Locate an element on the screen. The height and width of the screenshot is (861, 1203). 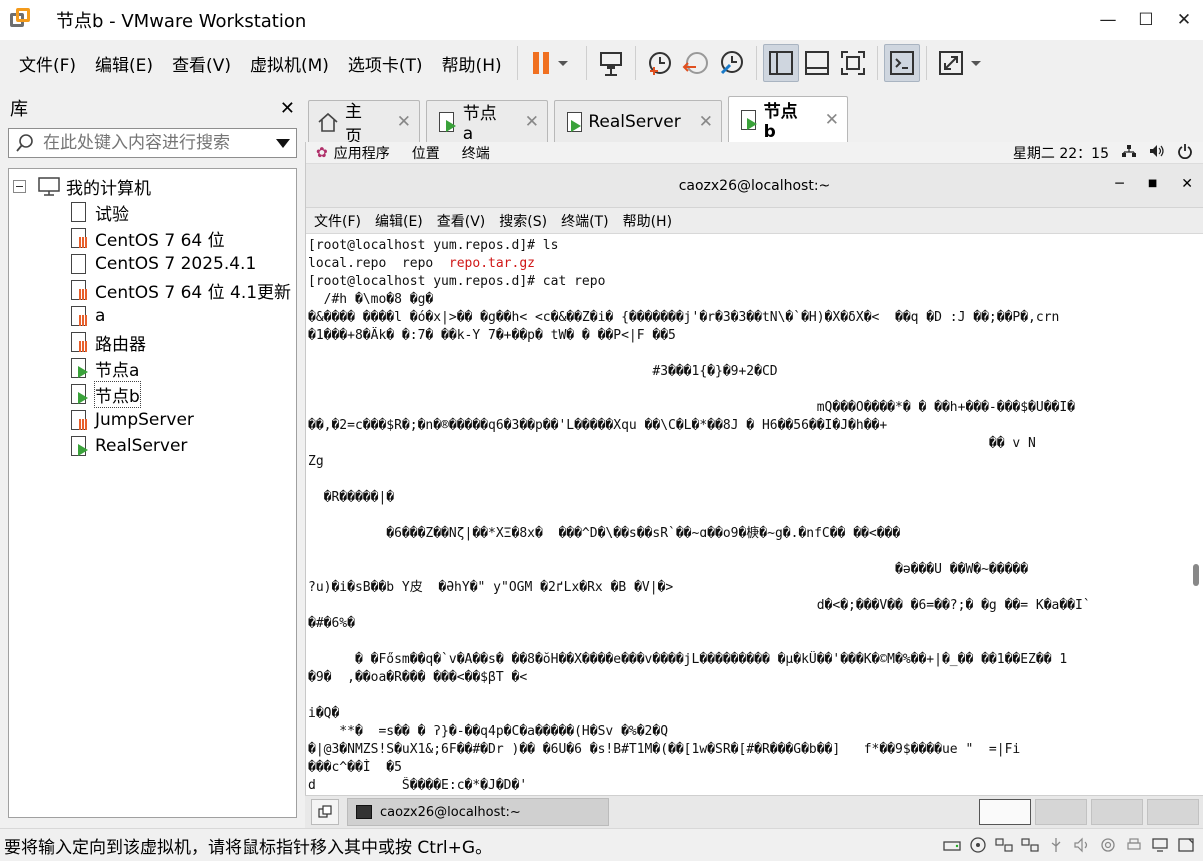
terminal-scrollbar is located at coordinates (1195, 513).